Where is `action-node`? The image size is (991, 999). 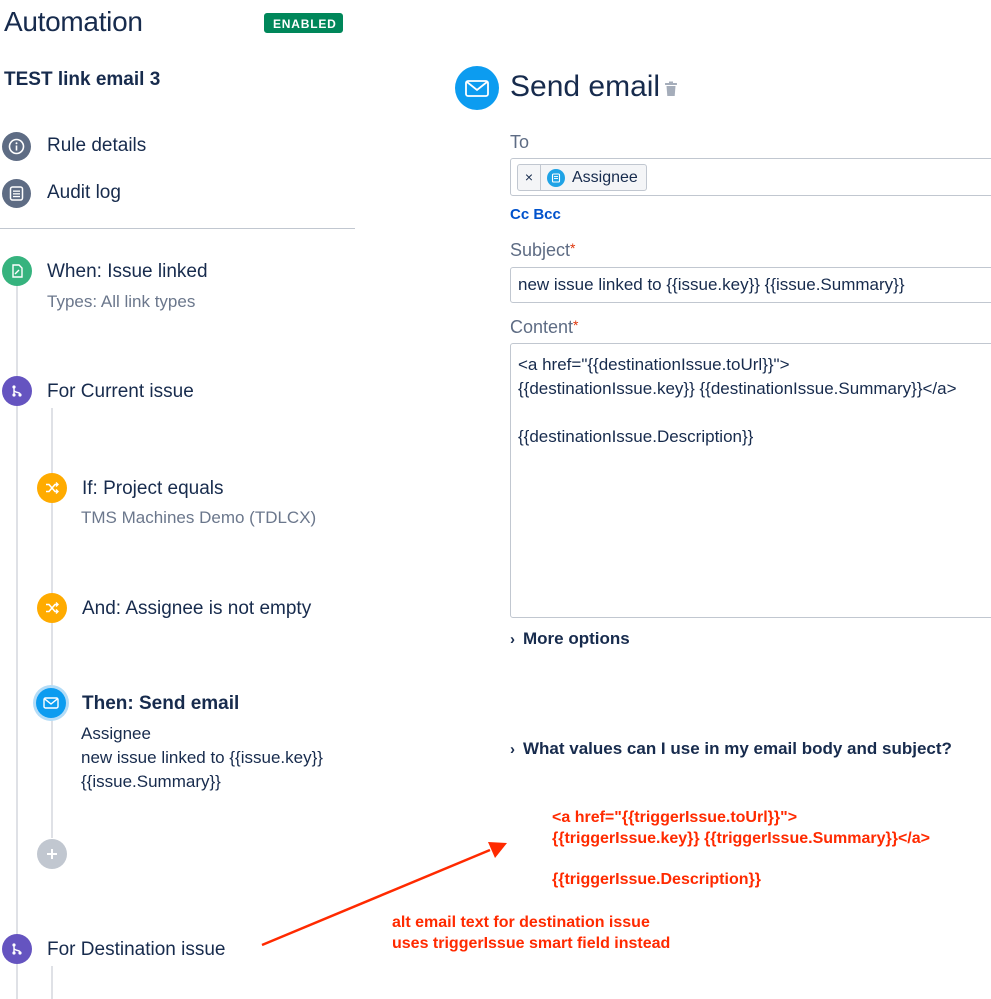
action-node is located at coordinates (51, 703).